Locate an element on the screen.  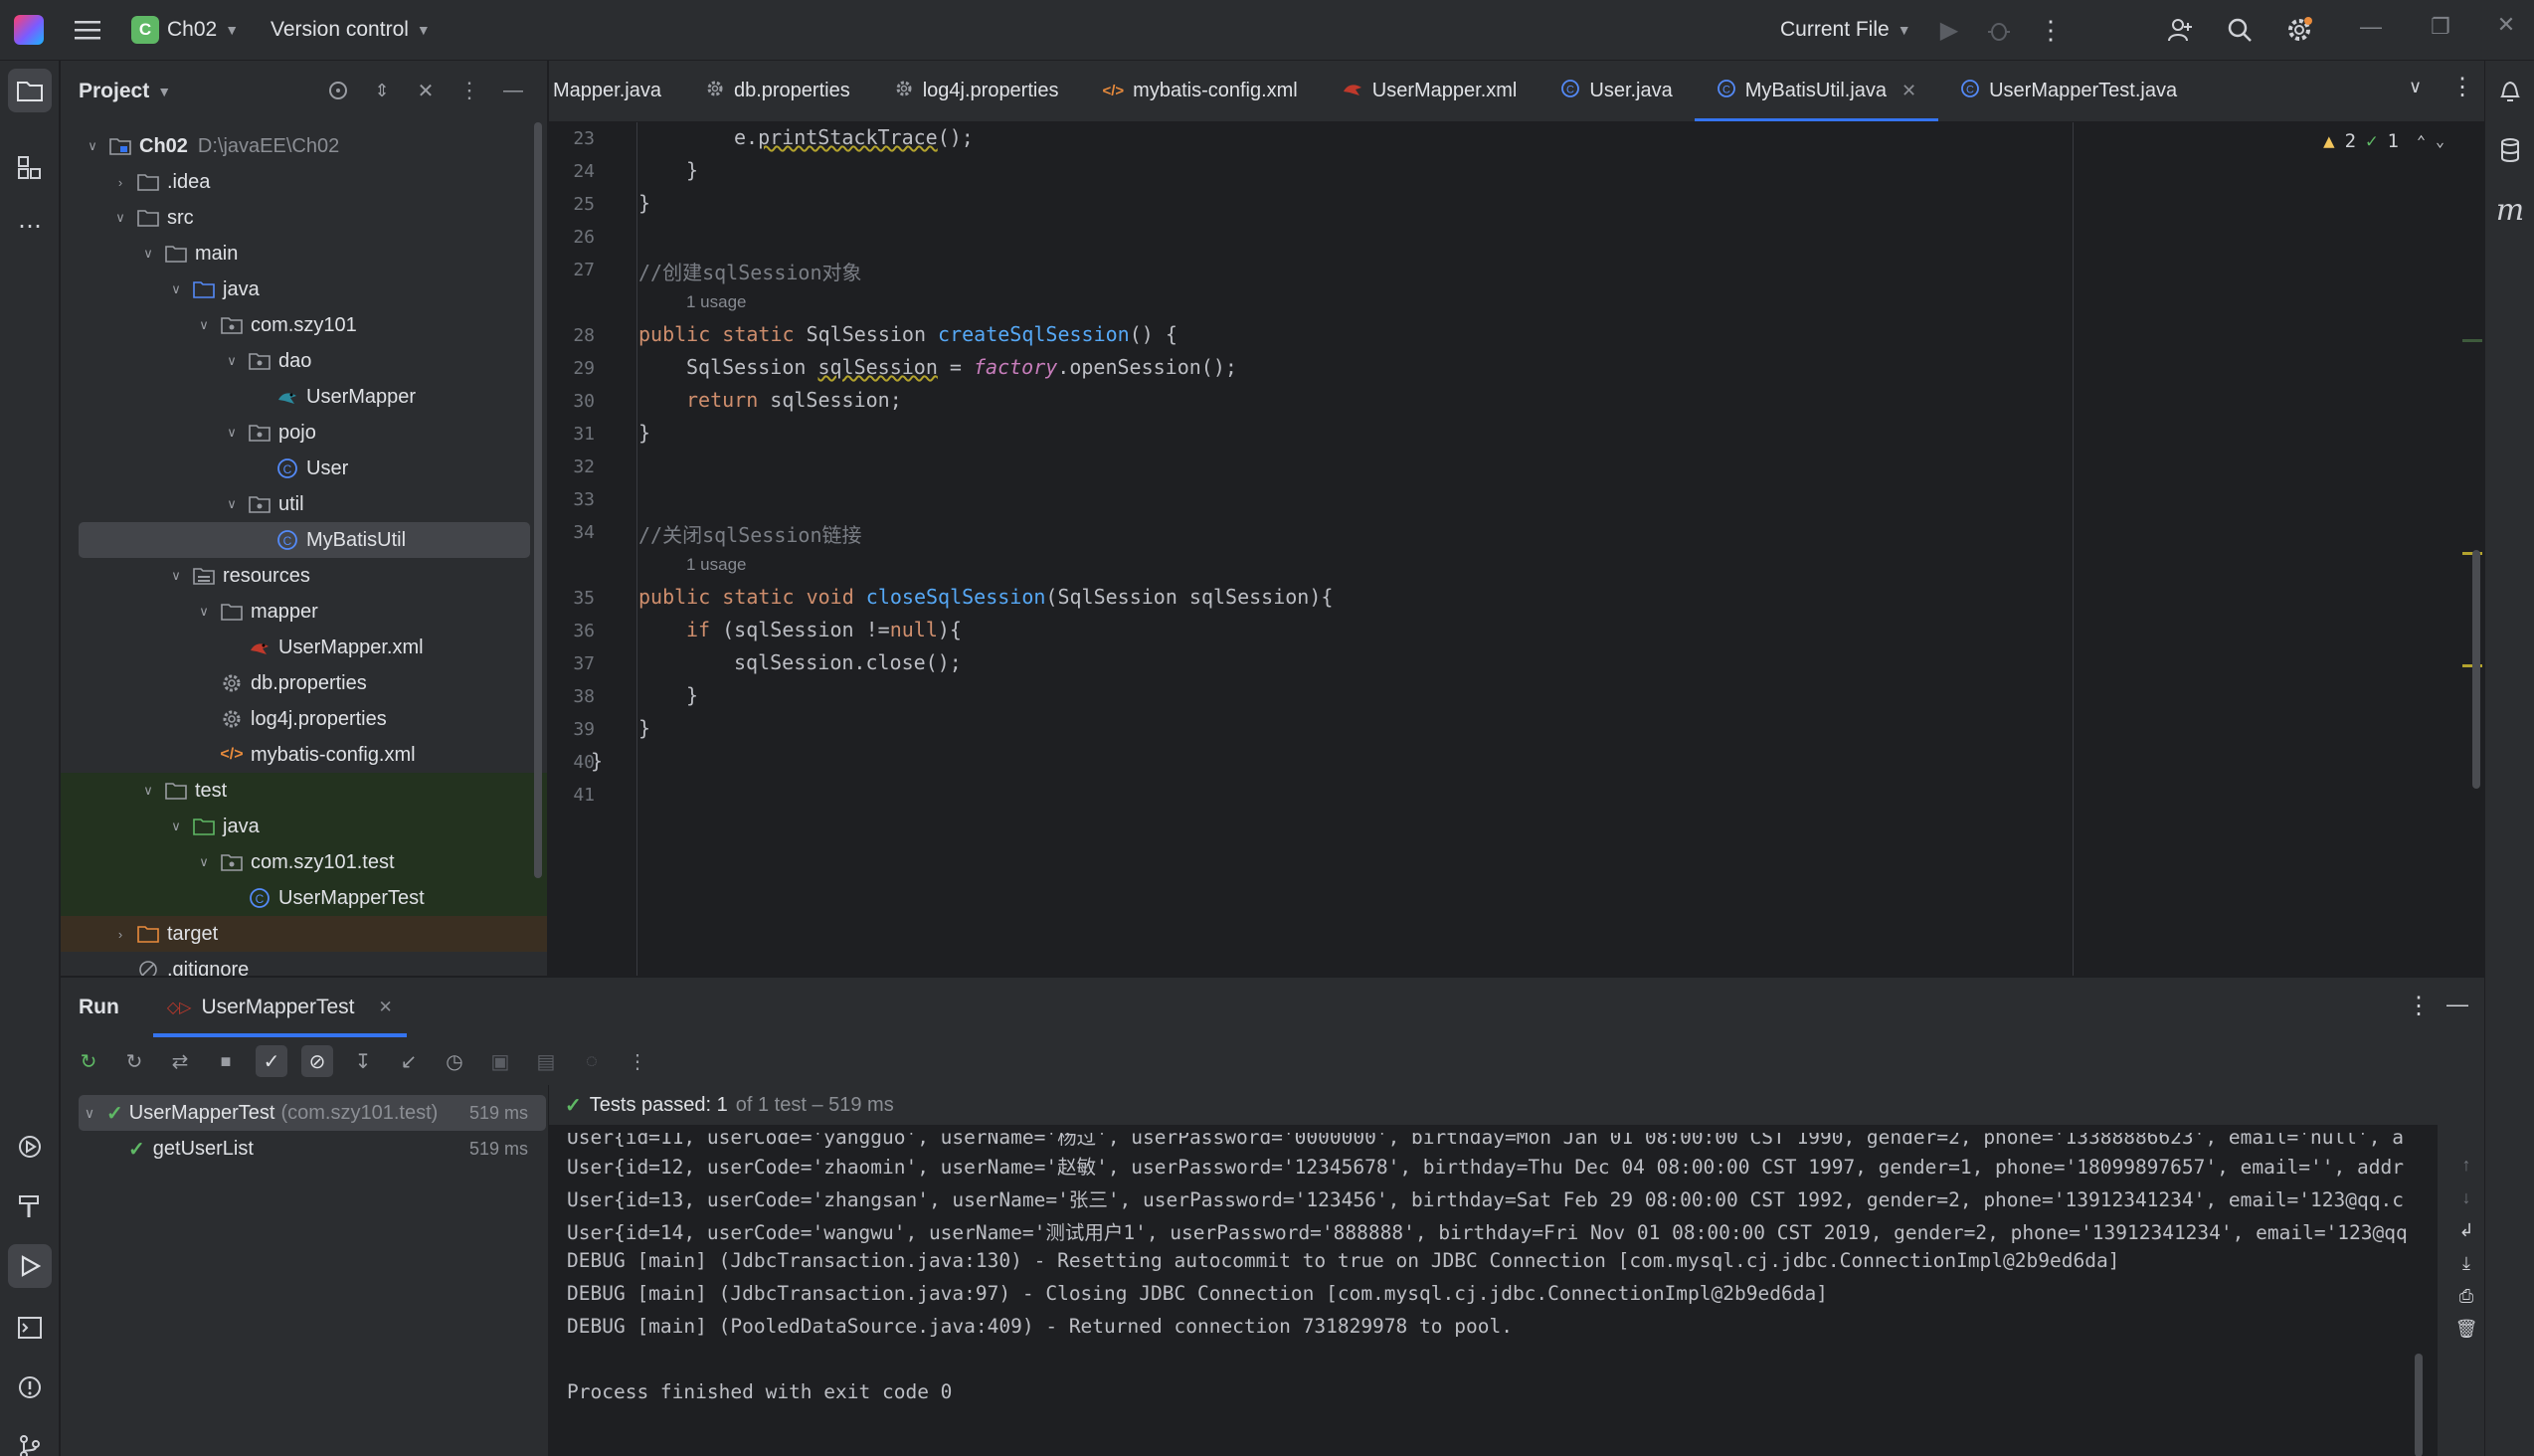
tree-item-resources: ∨ resources is located at coordinates (304, 576).